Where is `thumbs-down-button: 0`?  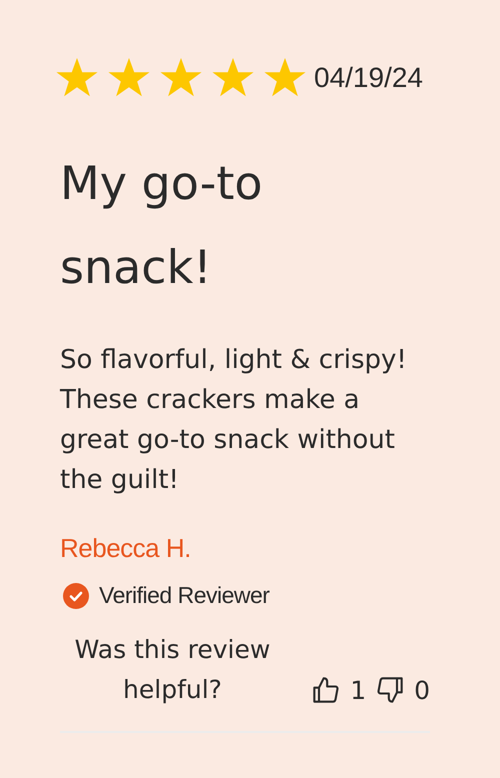 thumbs-down-button: 0 is located at coordinates (403, 690).